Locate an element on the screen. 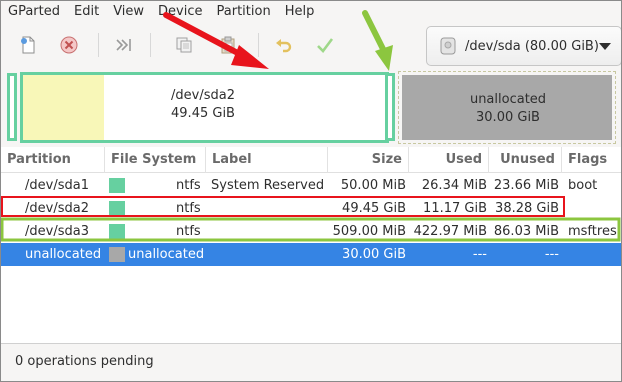 This screenshot has height=382, width=622. partition-size: 49.45 GiB is located at coordinates (203, 113).